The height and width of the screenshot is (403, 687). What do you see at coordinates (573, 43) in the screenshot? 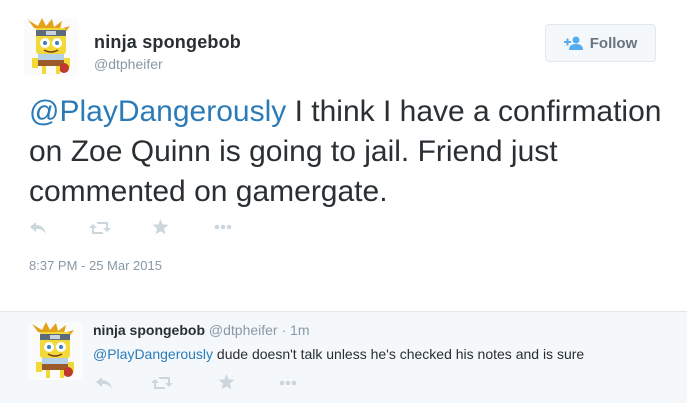
I see `add-user-icon` at bounding box center [573, 43].